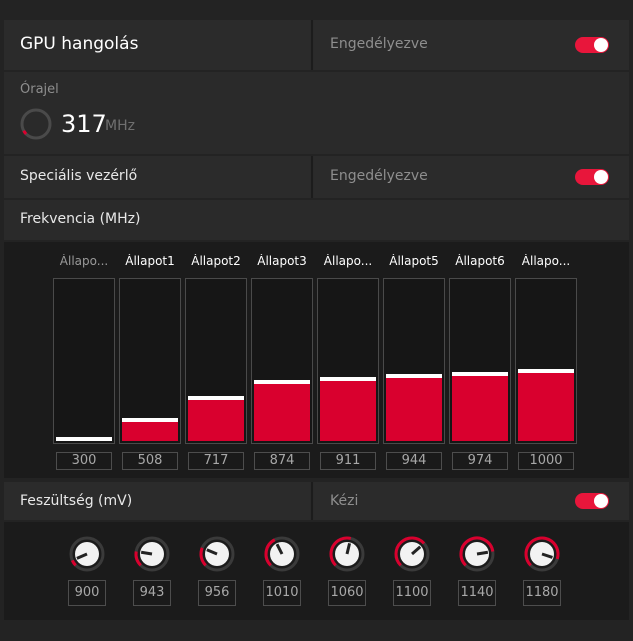 Image resolution: width=633 pixels, height=641 pixels. What do you see at coordinates (80, 219) in the screenshot?
I see `frequency-title: Frekvencia (MHz)` at bounding box center [80, 219].